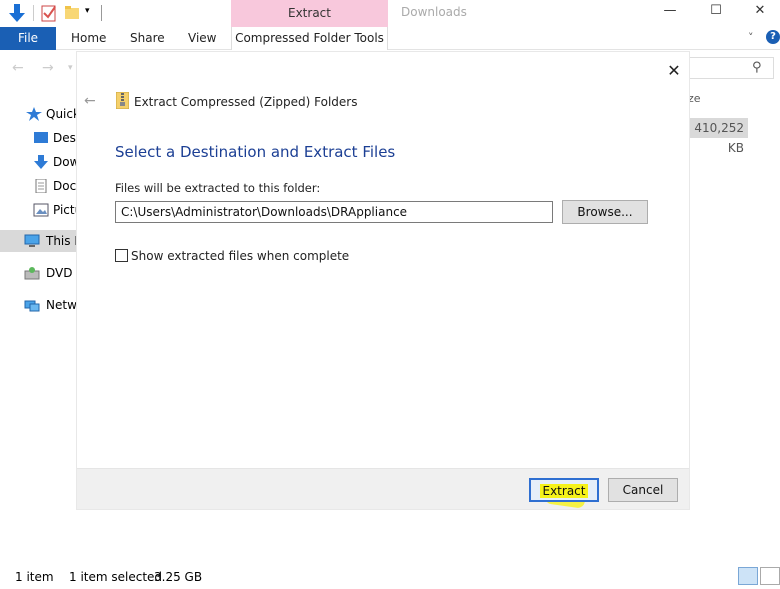 The width and height of the screenshot is (780, 589). What do you see at coordinates (434, 12) in the screenshot?
I see `window-title: Downloads` at bounding box center [434, 12].